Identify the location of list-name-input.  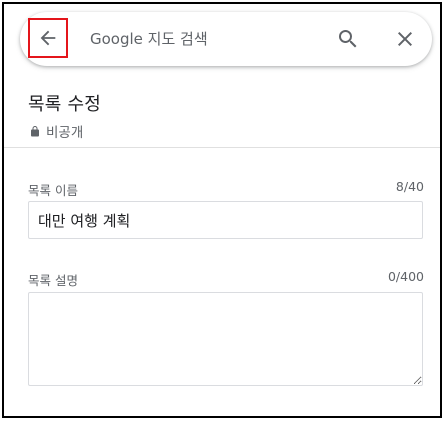
(225, 220).